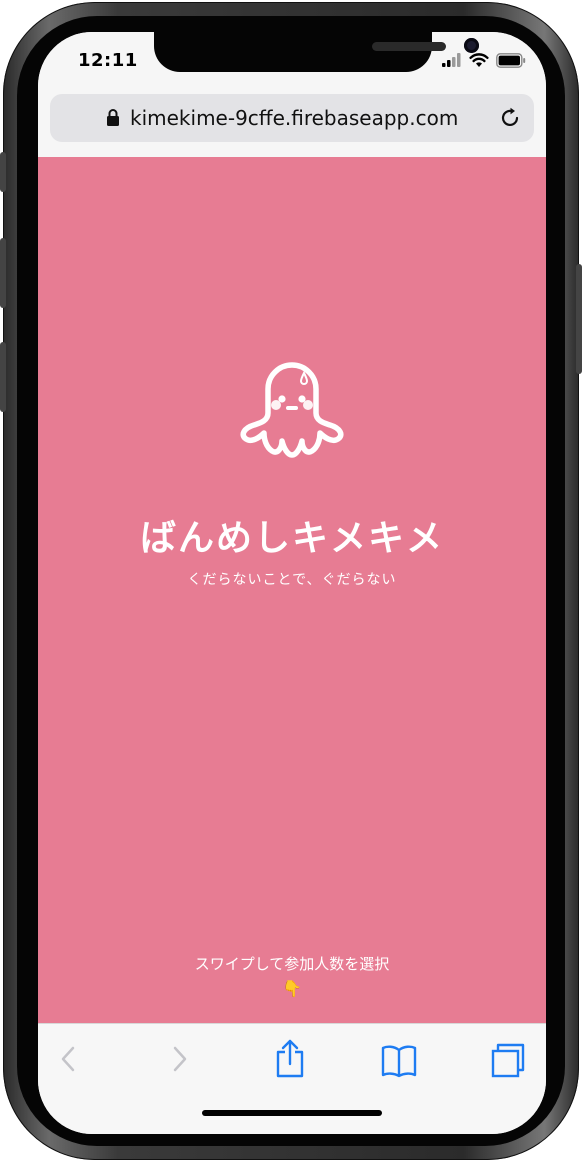  What do you see at coordinates (409, 46) in the screenshot?
I see `speaker-grille` at bounding box center [409, 46].